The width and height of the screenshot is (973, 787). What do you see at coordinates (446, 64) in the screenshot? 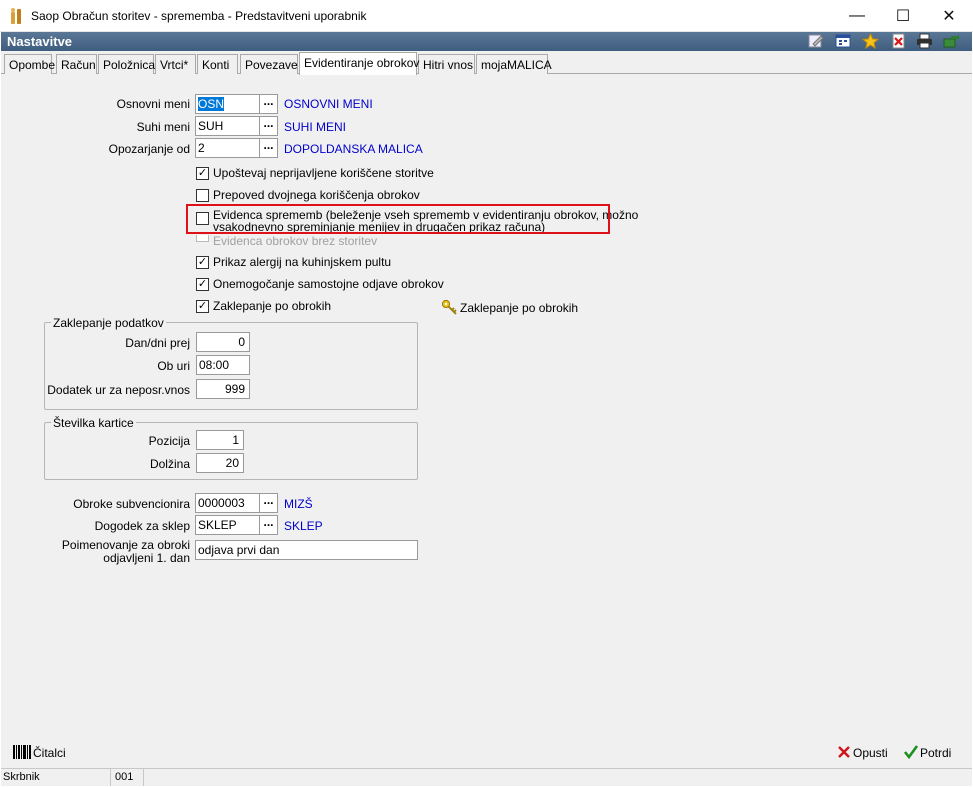
I see `tab-hitri-vnos: Hitri vnos` at bounding box center [446, 64].